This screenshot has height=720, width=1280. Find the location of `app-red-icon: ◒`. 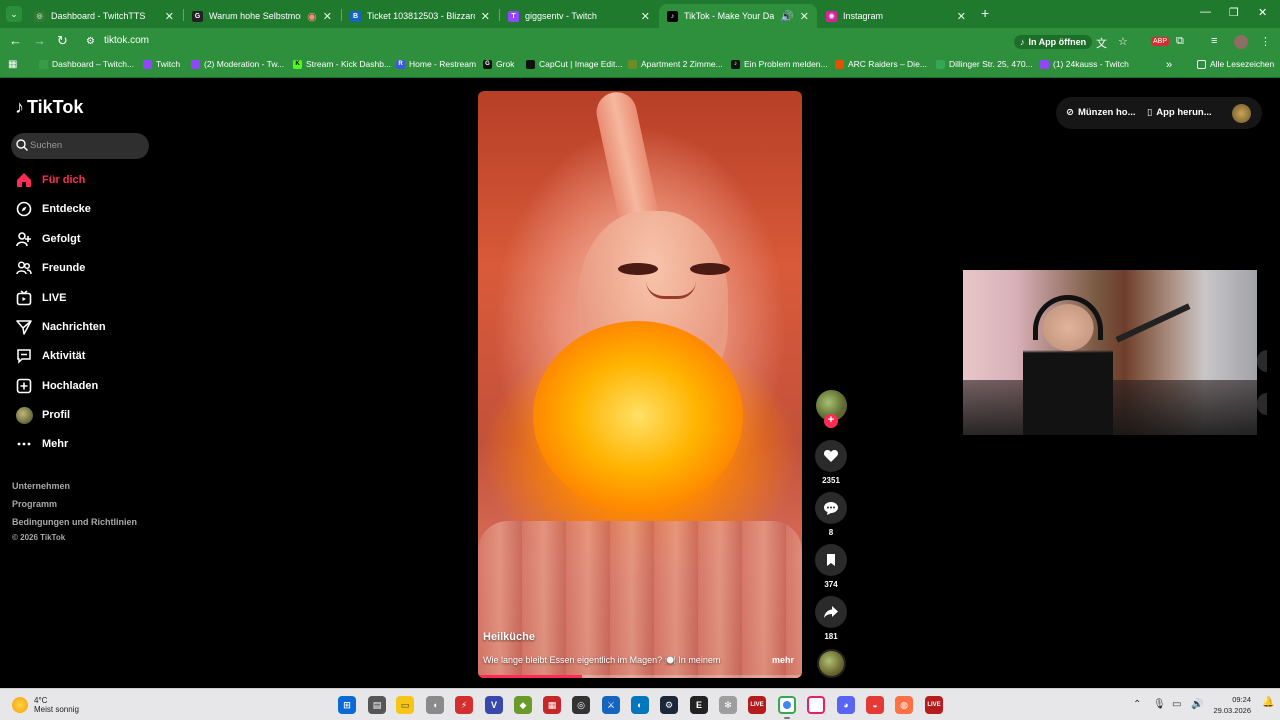

app-red-icon: ◒ is located at coordinates (875, 705).